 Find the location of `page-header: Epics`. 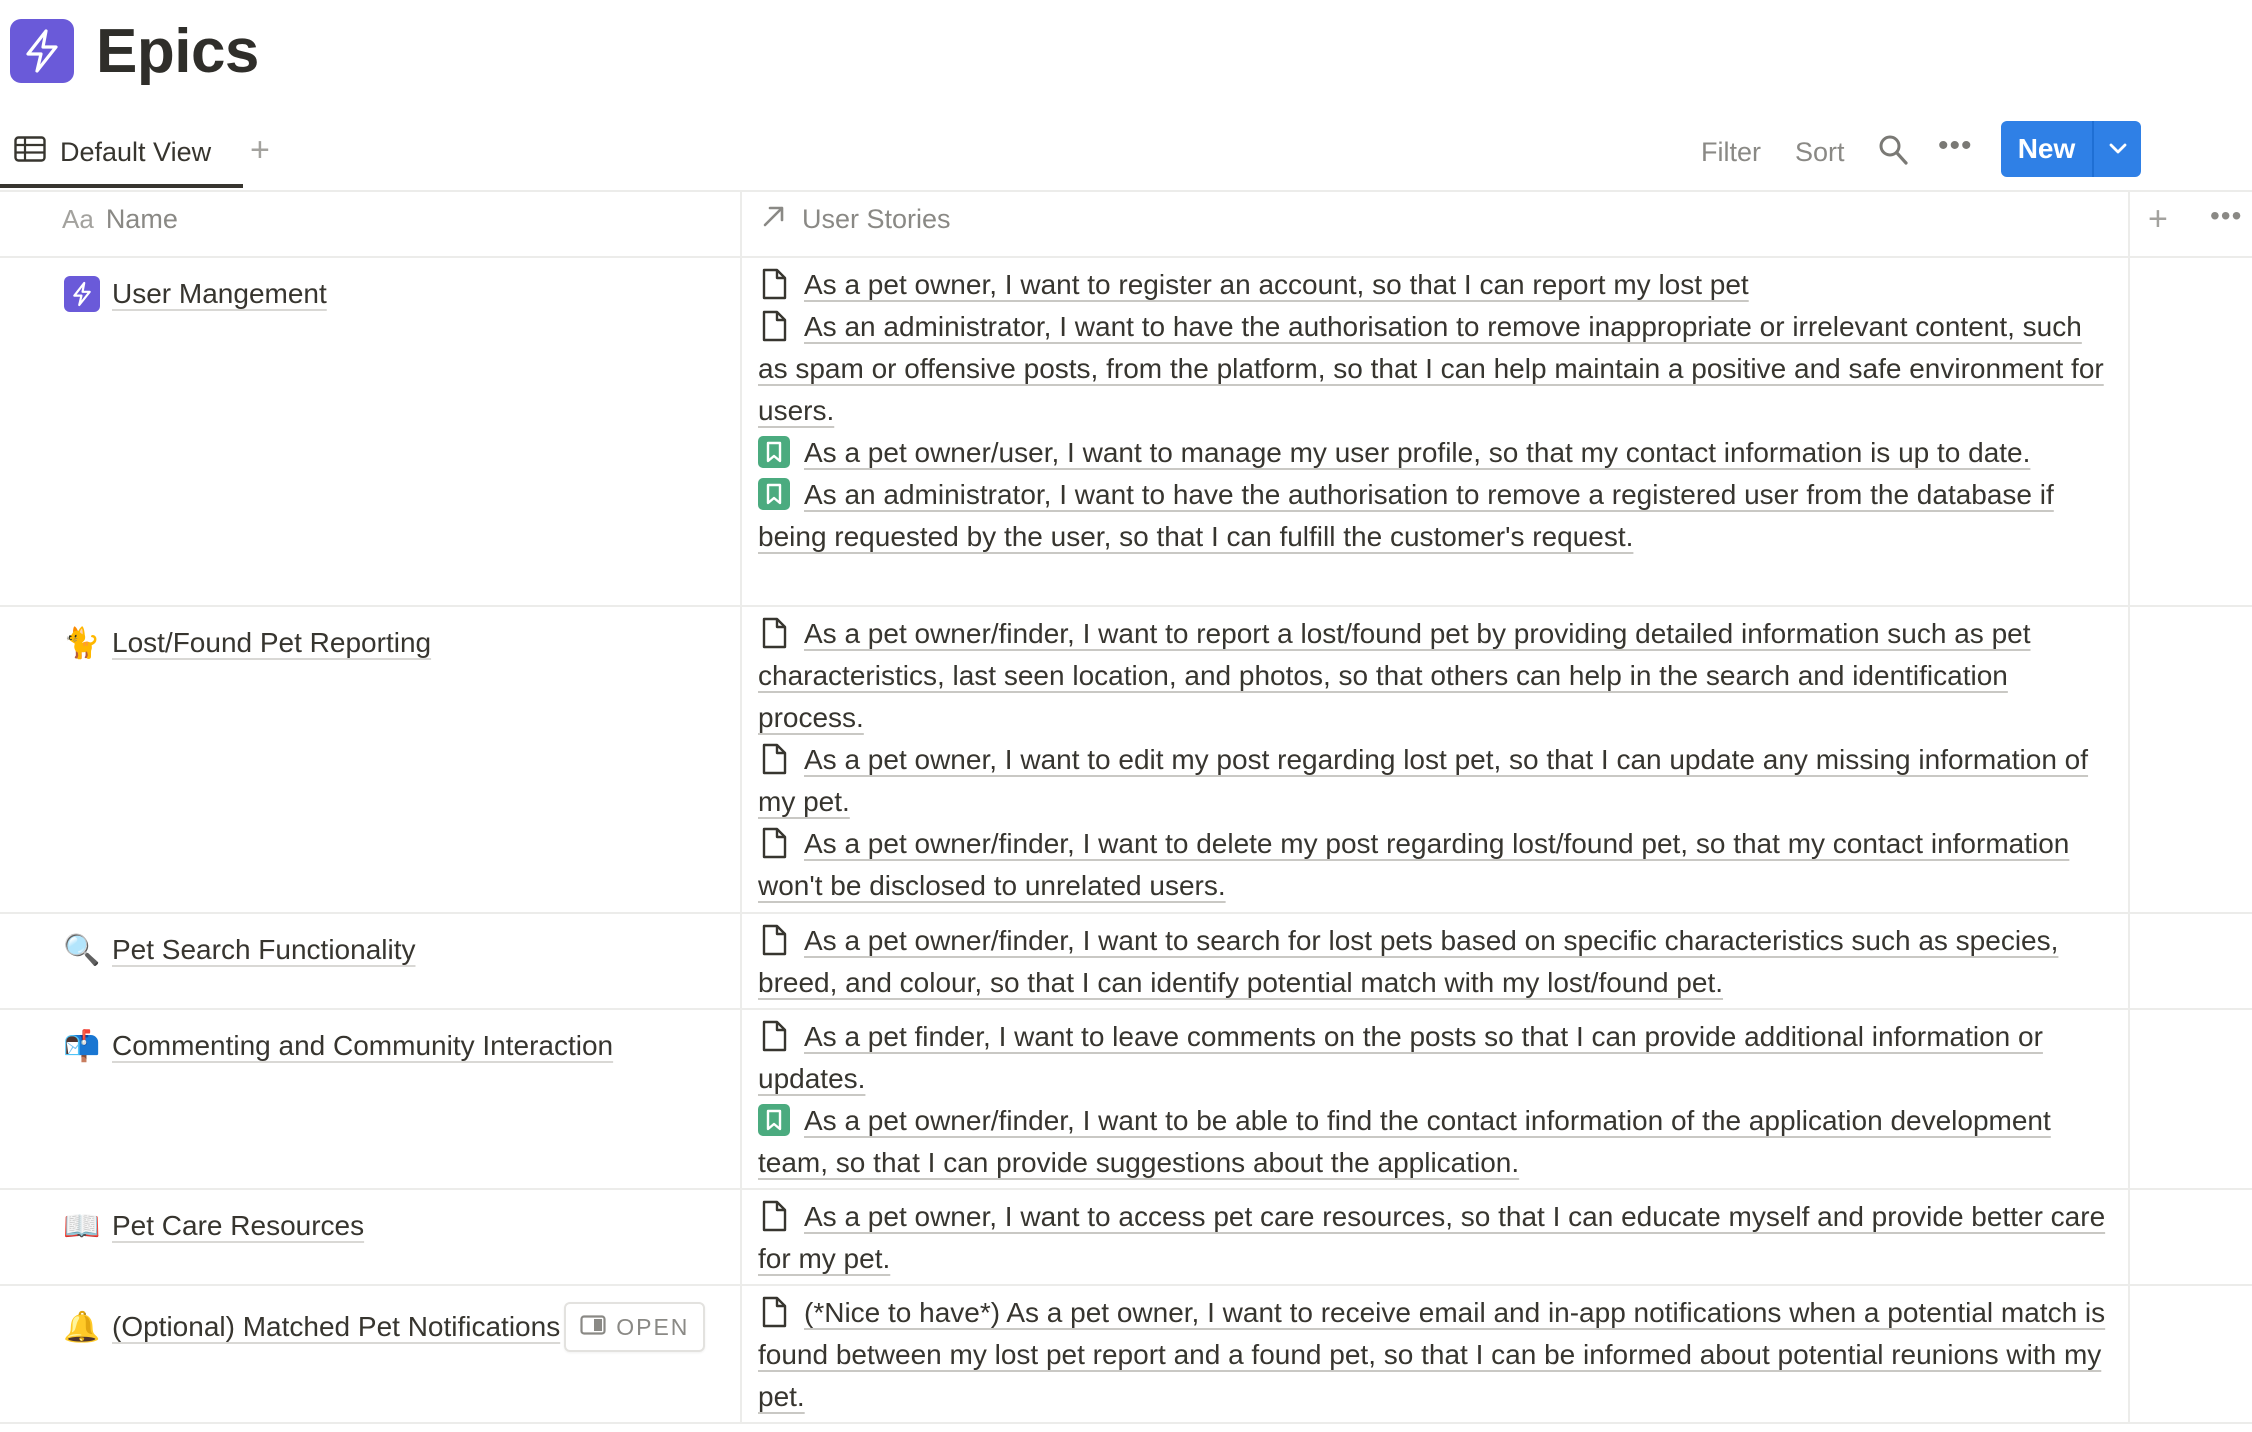

page-header: Epics is located at coordinates (134, 51).